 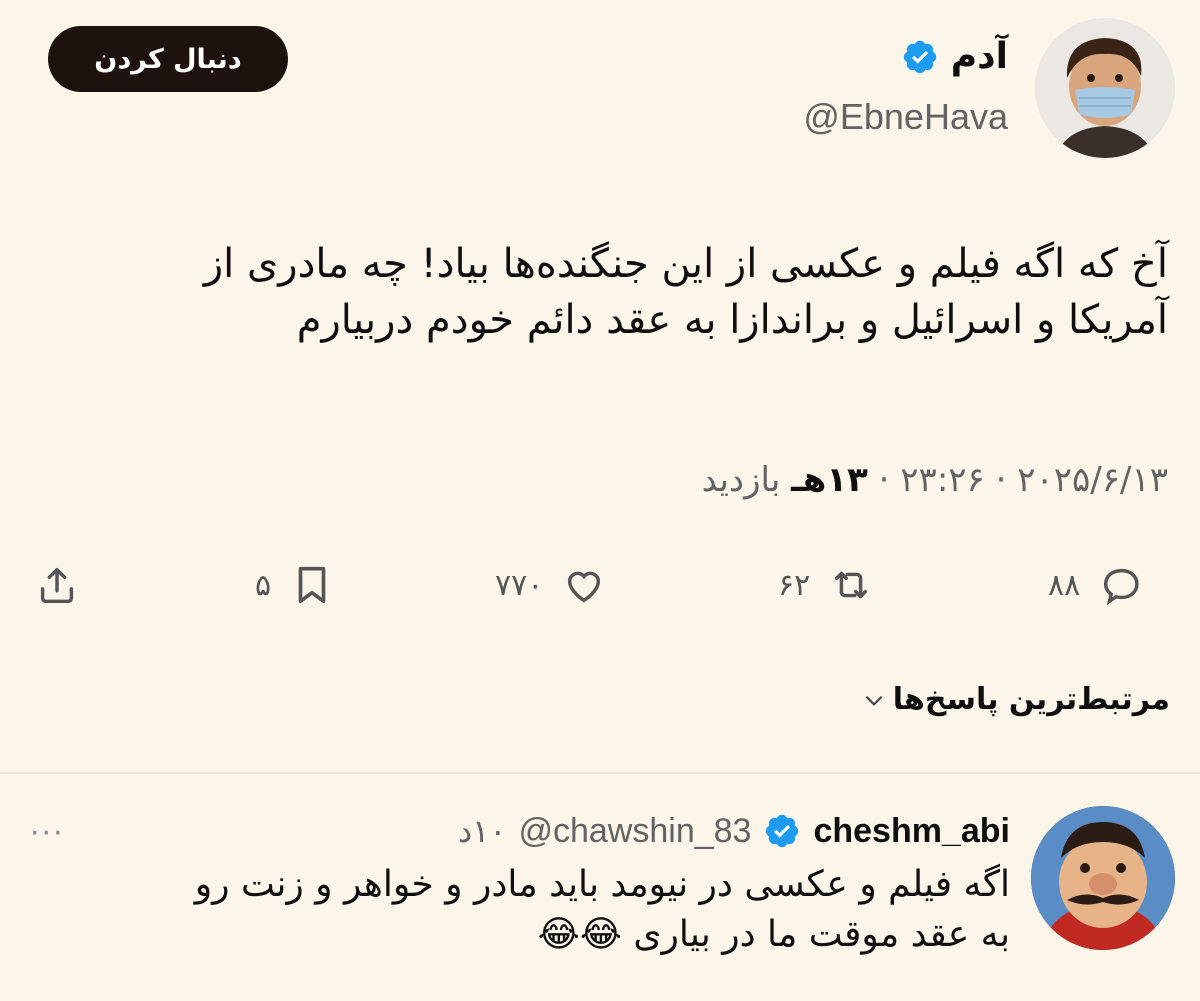 I want to click on tweet-date: ۲۰۲۵/۶/۱۳, so click(x=1092, y=480).